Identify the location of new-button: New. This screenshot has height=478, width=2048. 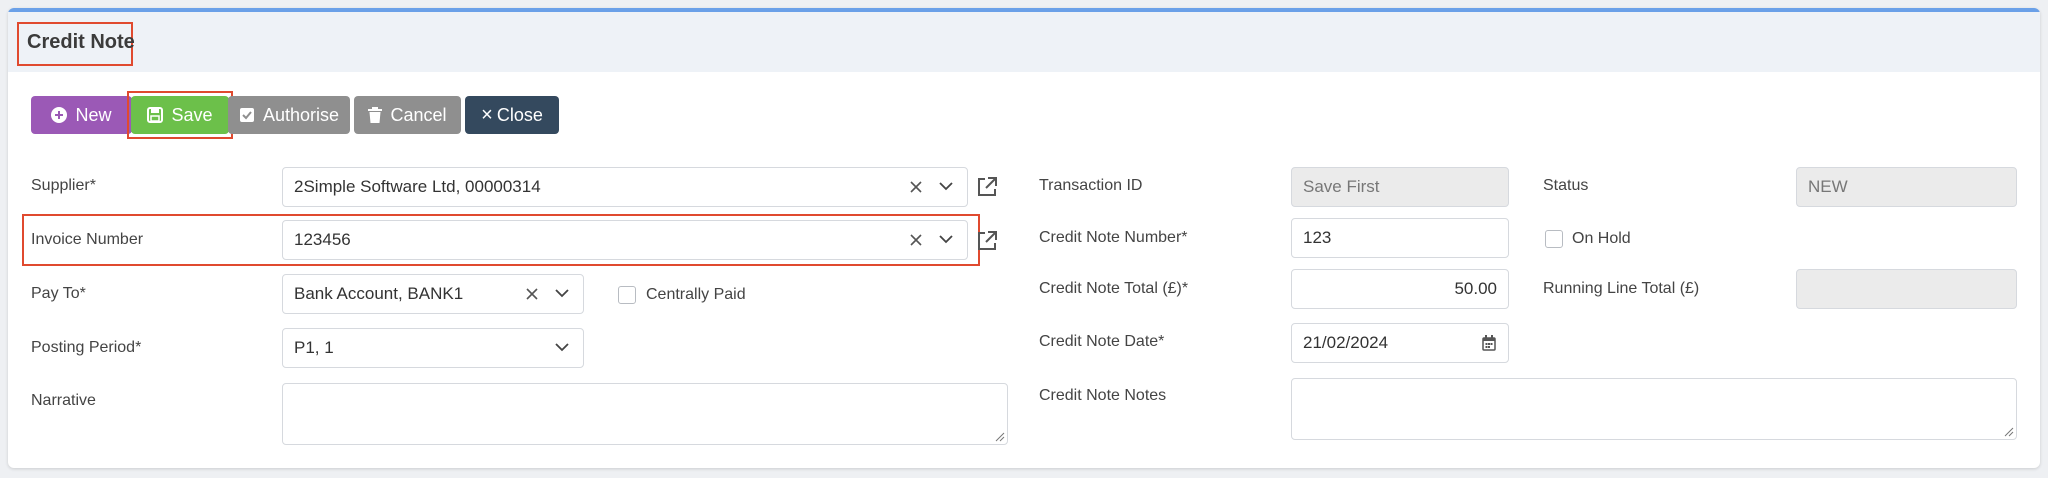
(81, 115).